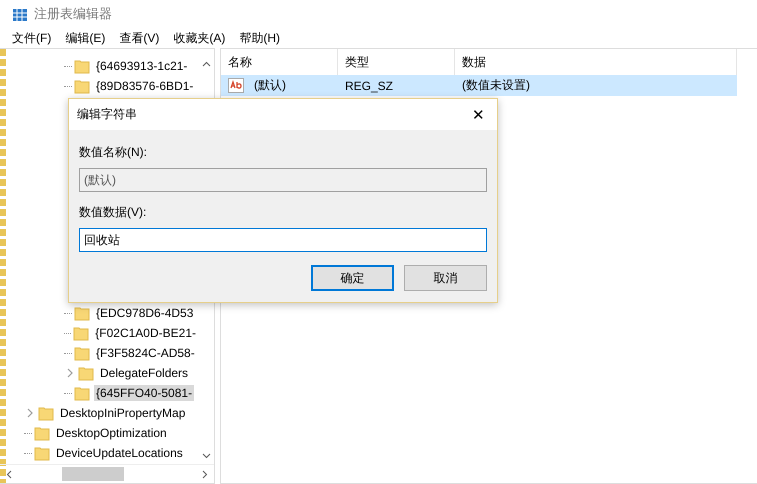 This screenshot has height=484, width=757. I want to click on scroll-right-icon, so click(205, 474).